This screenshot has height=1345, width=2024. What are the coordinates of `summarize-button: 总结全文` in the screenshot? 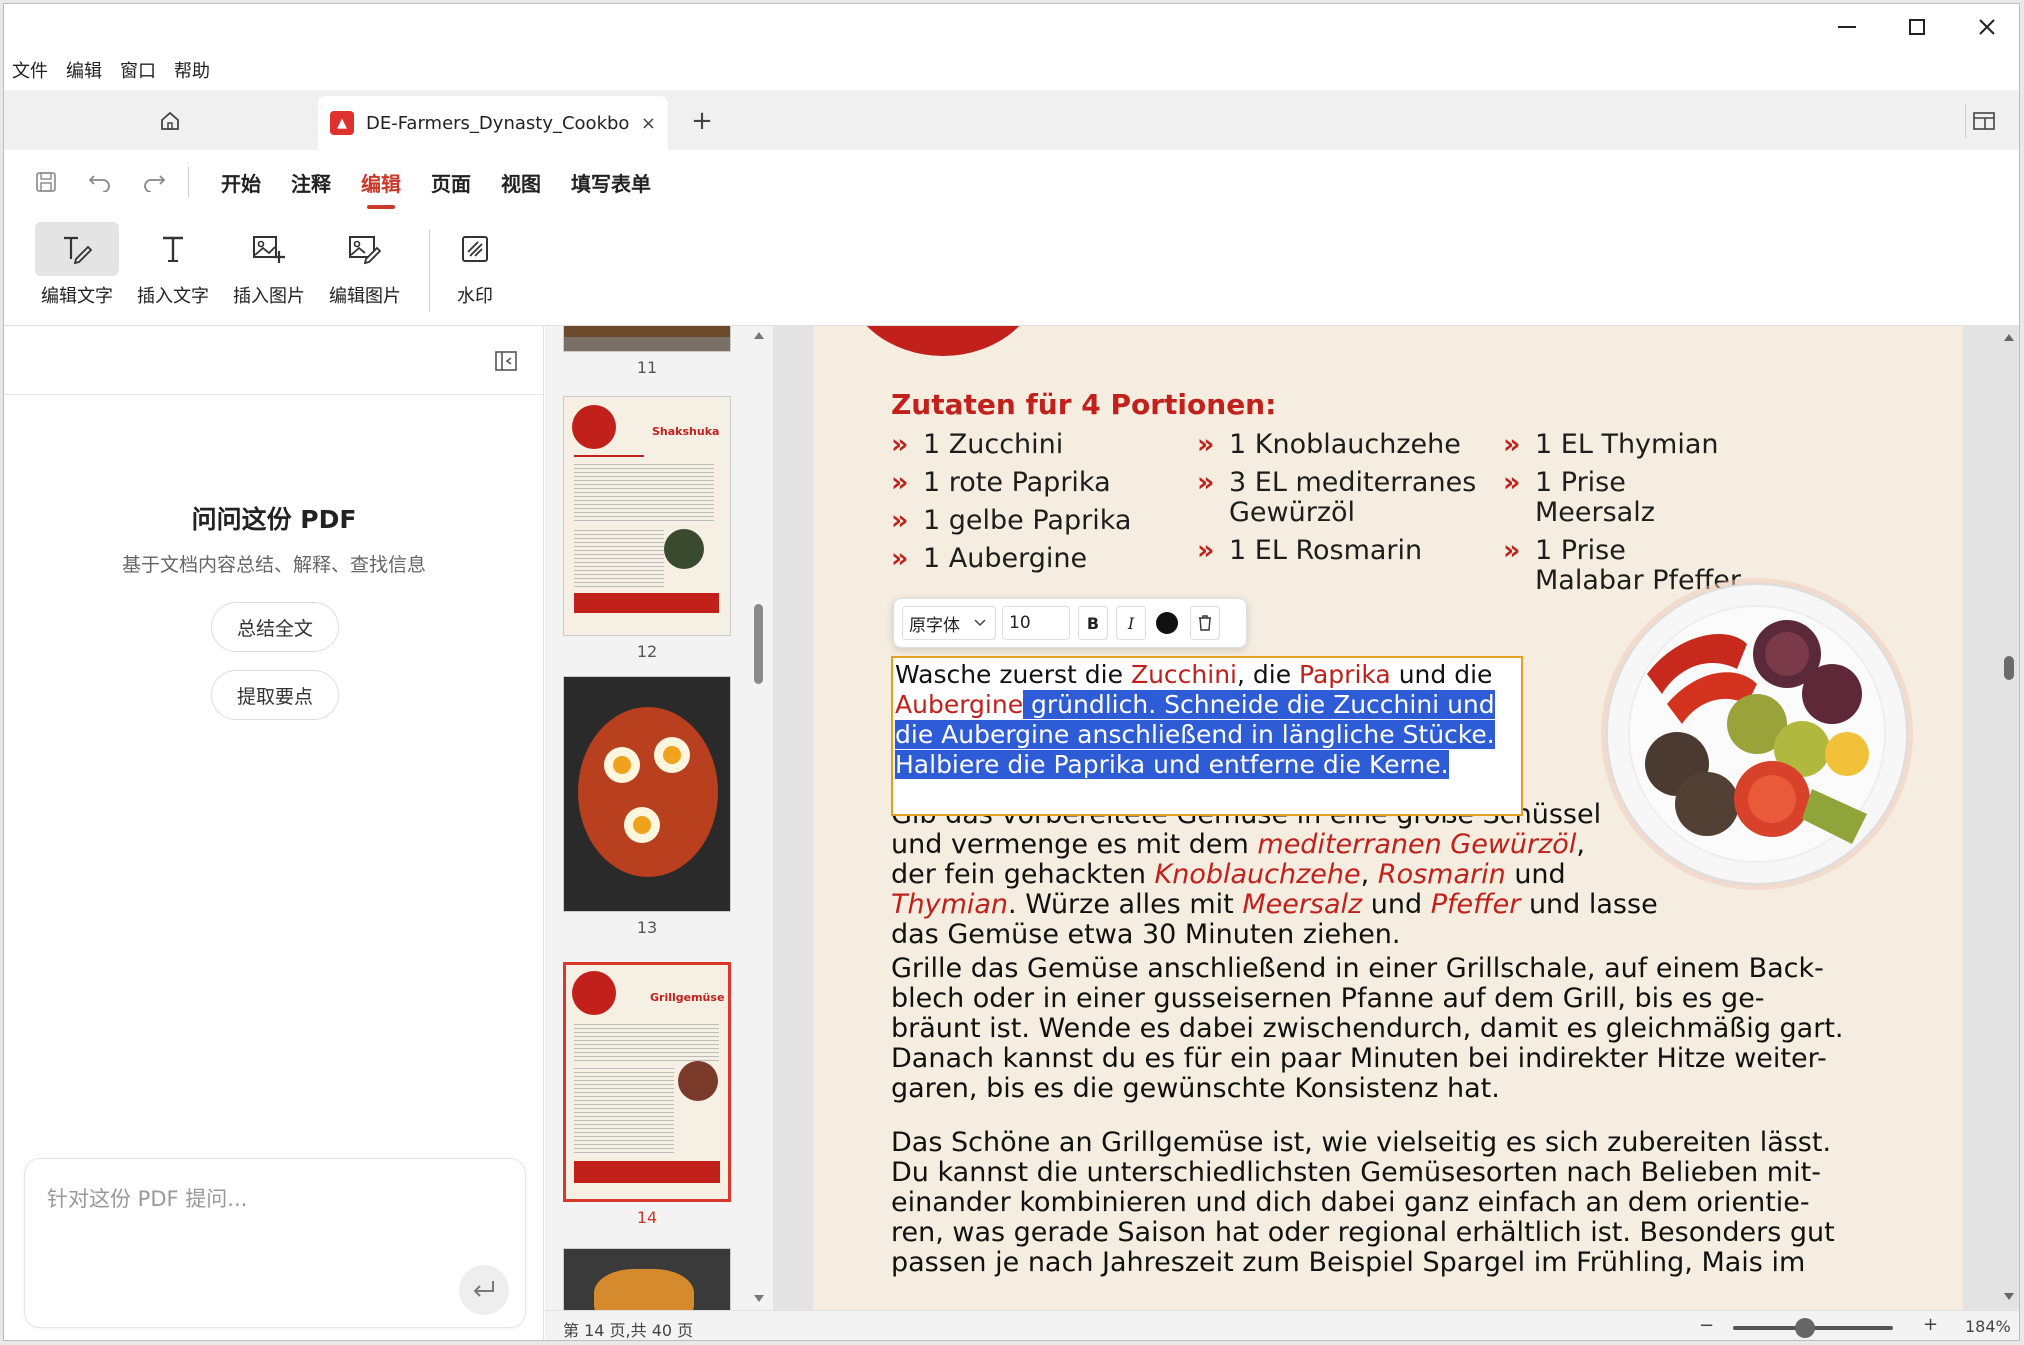 It's located at (275, 627).